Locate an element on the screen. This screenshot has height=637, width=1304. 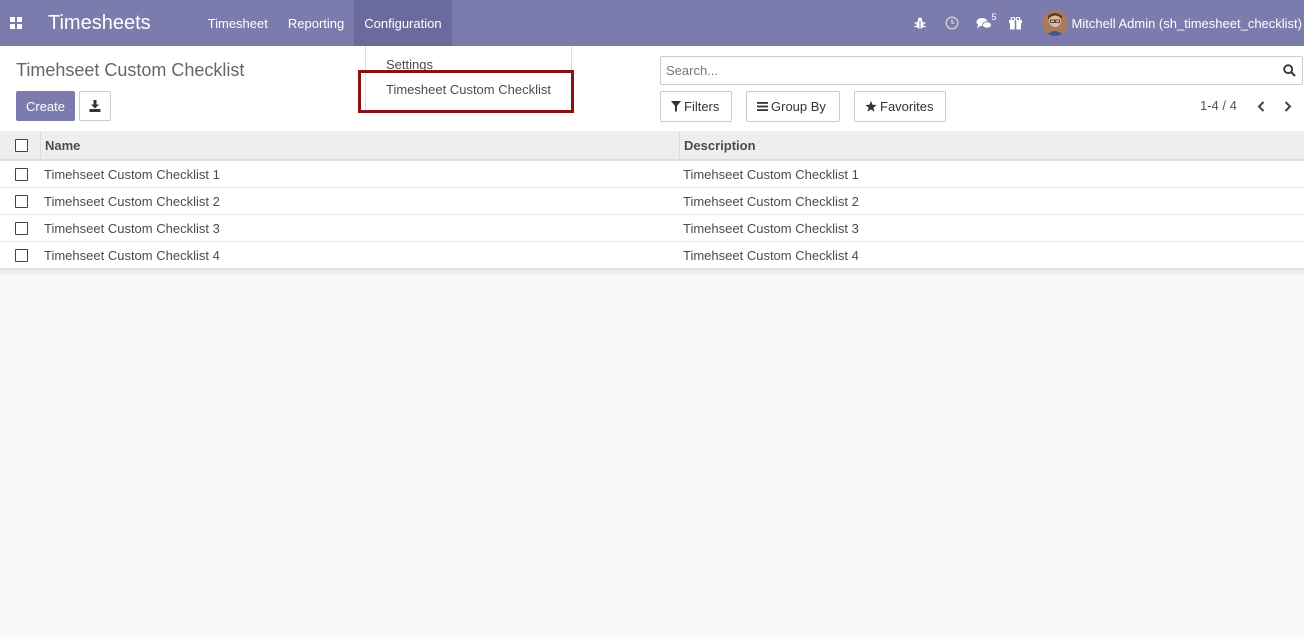
search-input is located at coordinates (966, 70).